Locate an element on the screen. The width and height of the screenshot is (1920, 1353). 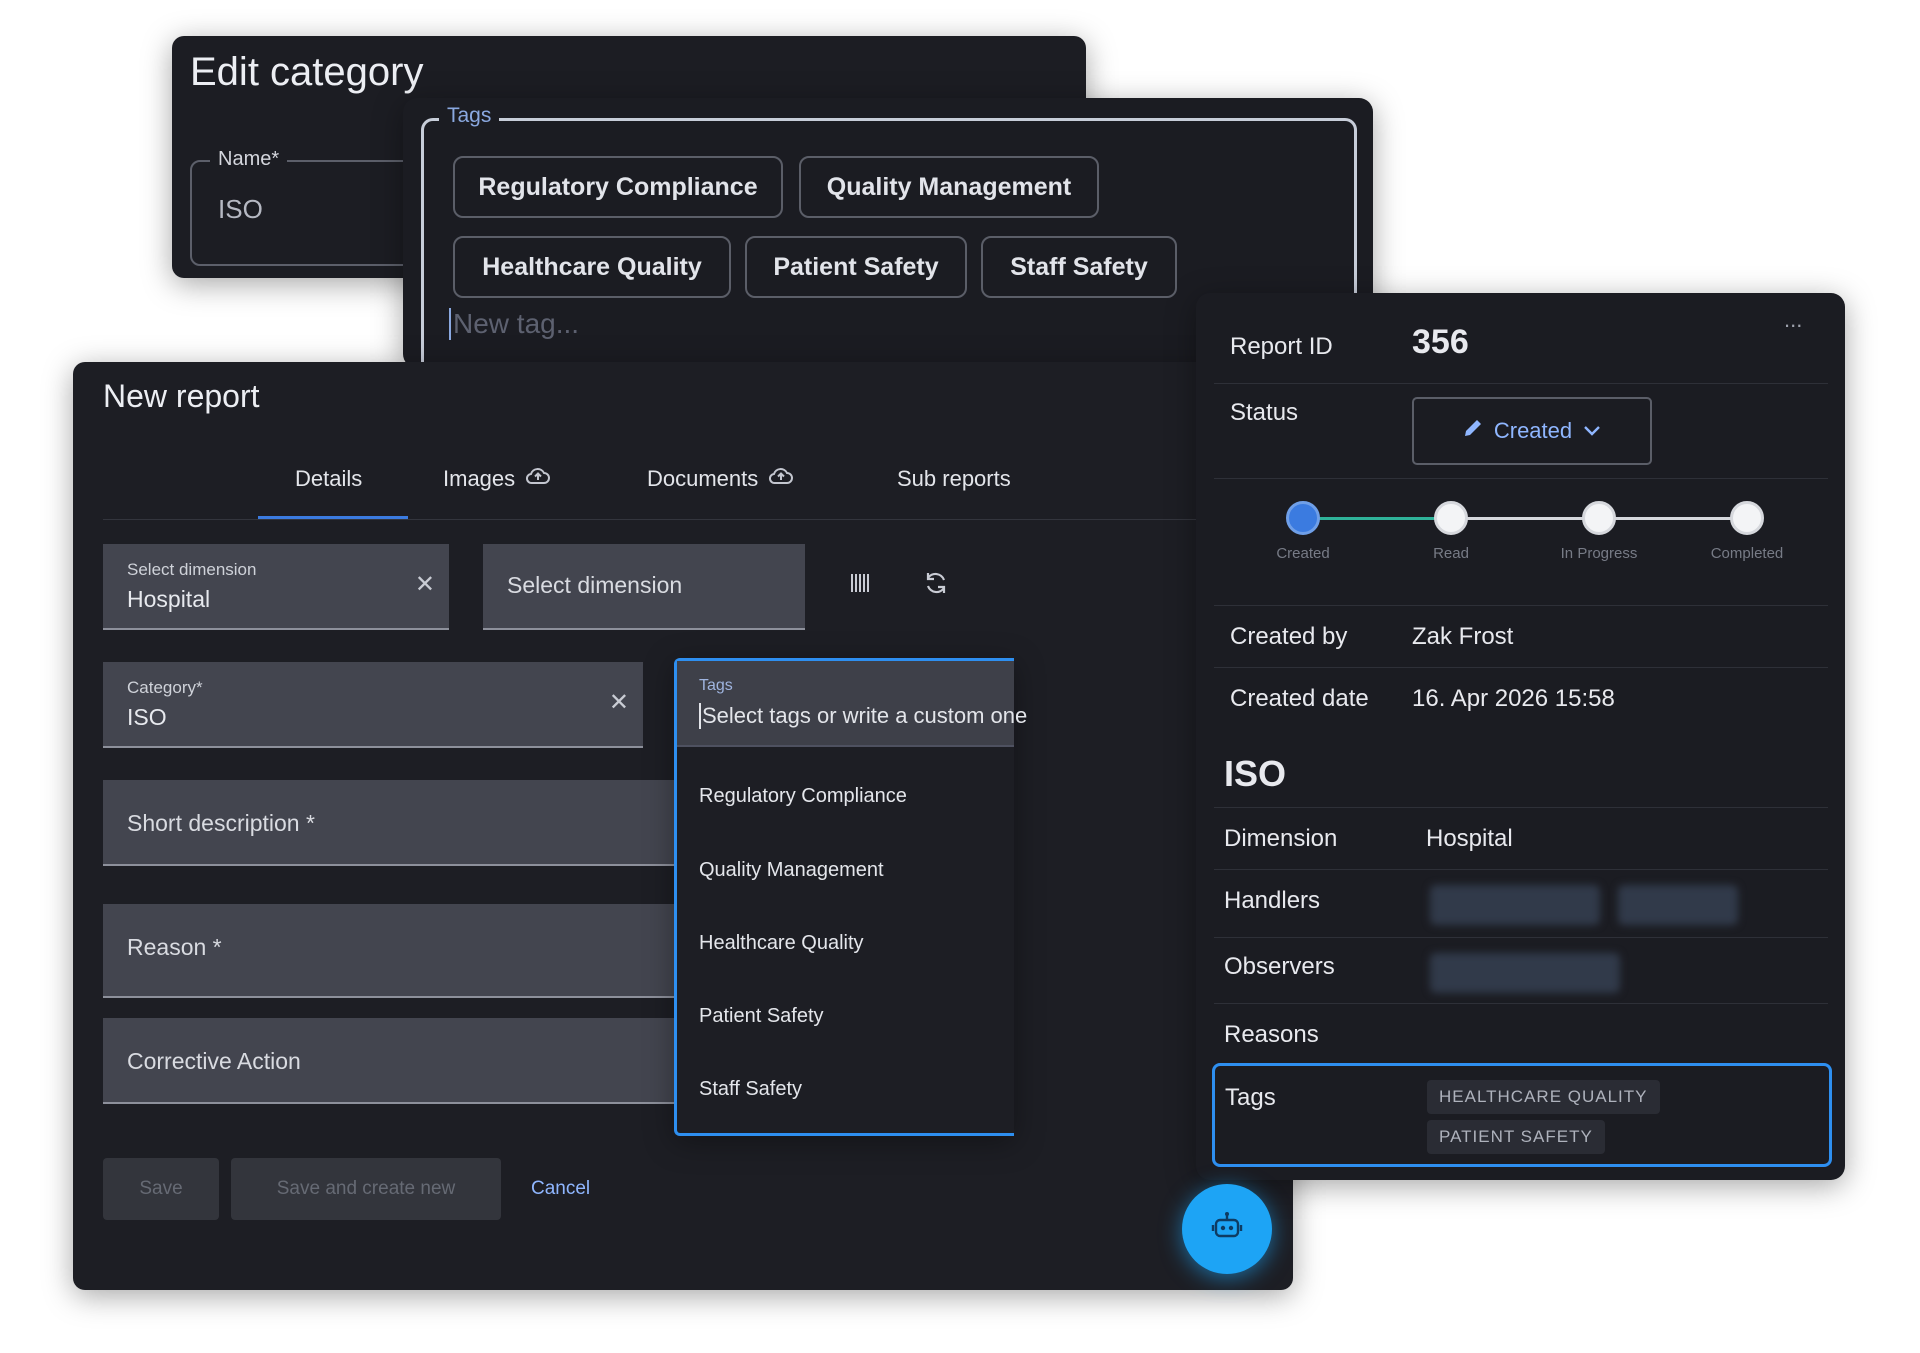
corrective-action-placeholder: Corrective Action is located at coordinates (214, 1061).